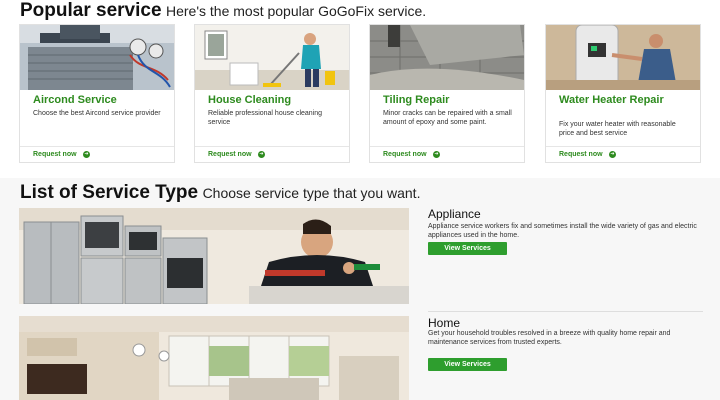  I want to click on card-title: Tiling Repair, so click(416, 100).